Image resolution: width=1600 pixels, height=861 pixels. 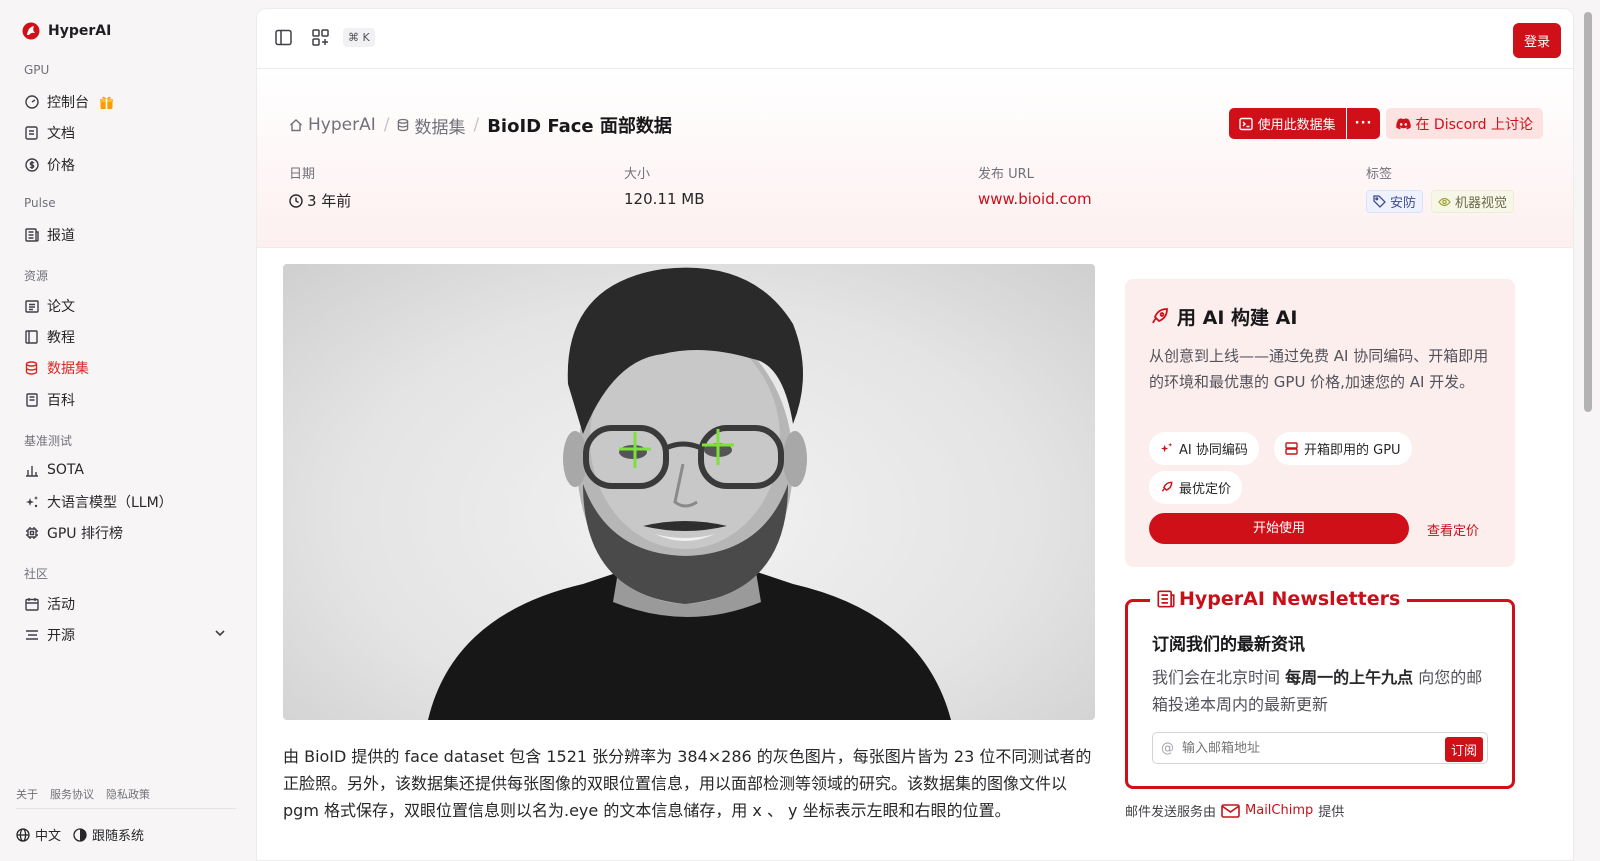 What do you see at coordinates (110, 503) in the screenshot?
I see `sidebar-item-label: 大语言模型（LLM）` at bounding box center [110, 503].